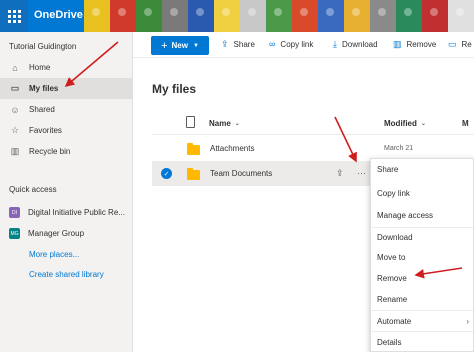 Image resolution: width=474 pixels, height=352 pixels. Describe the element at coordinates (460, 44) in the screenshot. I see `rename-button: ▭ Re` at that location.